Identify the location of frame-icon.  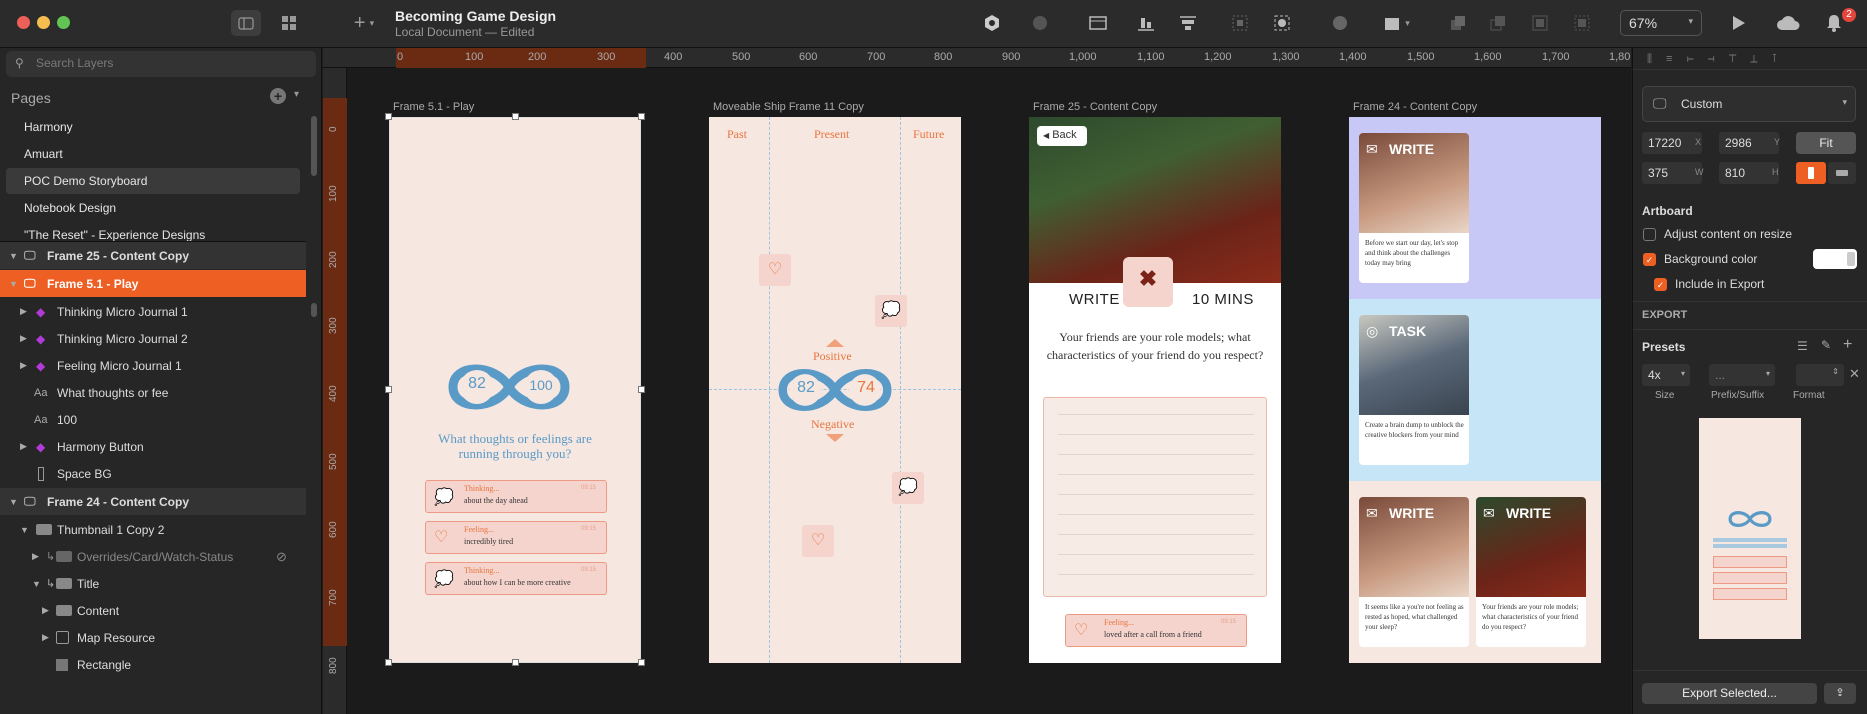
(1098, 23).